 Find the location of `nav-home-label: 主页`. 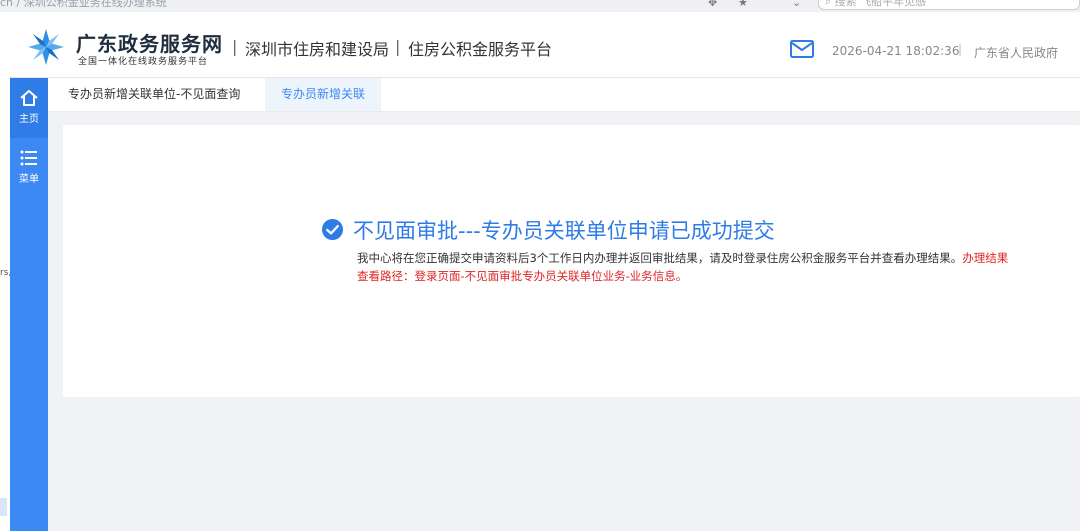

nav-home-label: 主页 is located at coordinates (29, 119).